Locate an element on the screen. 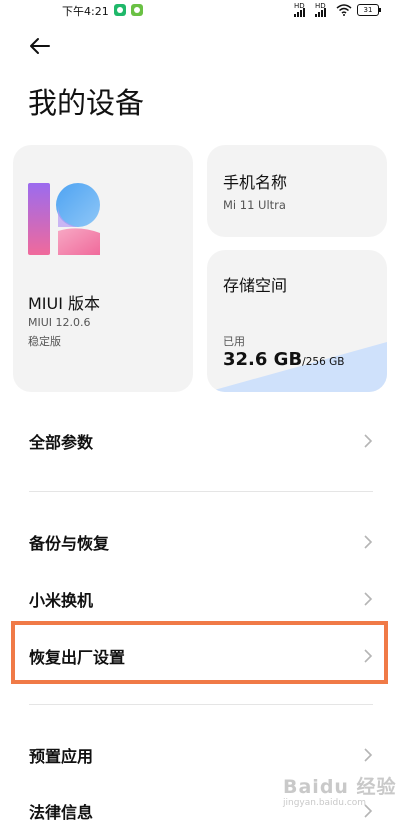  menu-item-label: 小米换机 is located at coordinates (61, 600).